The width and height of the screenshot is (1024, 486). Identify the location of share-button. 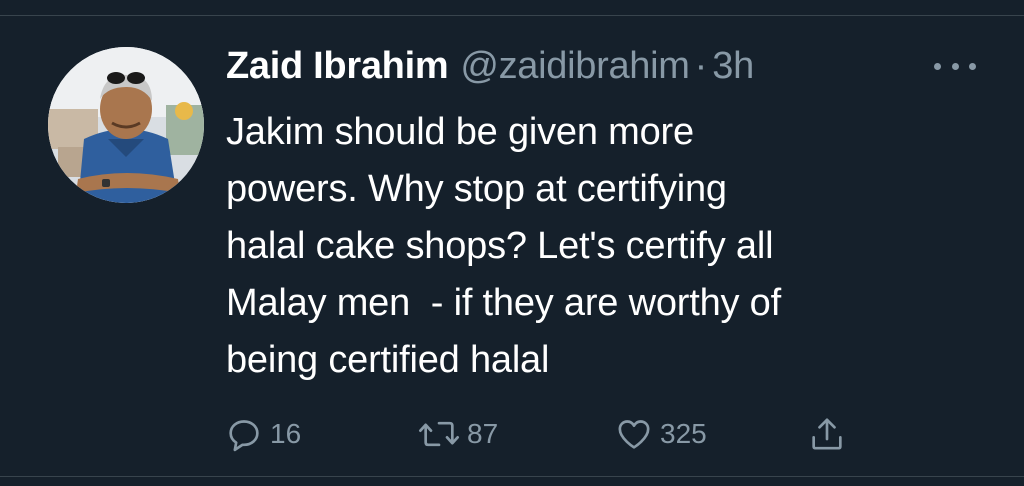
(827, 434).